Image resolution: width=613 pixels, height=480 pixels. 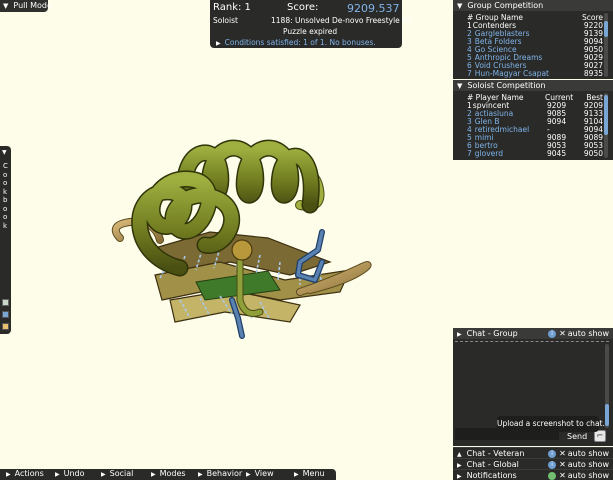 I want to click on beta-sheet, so click(x=249, y=277).